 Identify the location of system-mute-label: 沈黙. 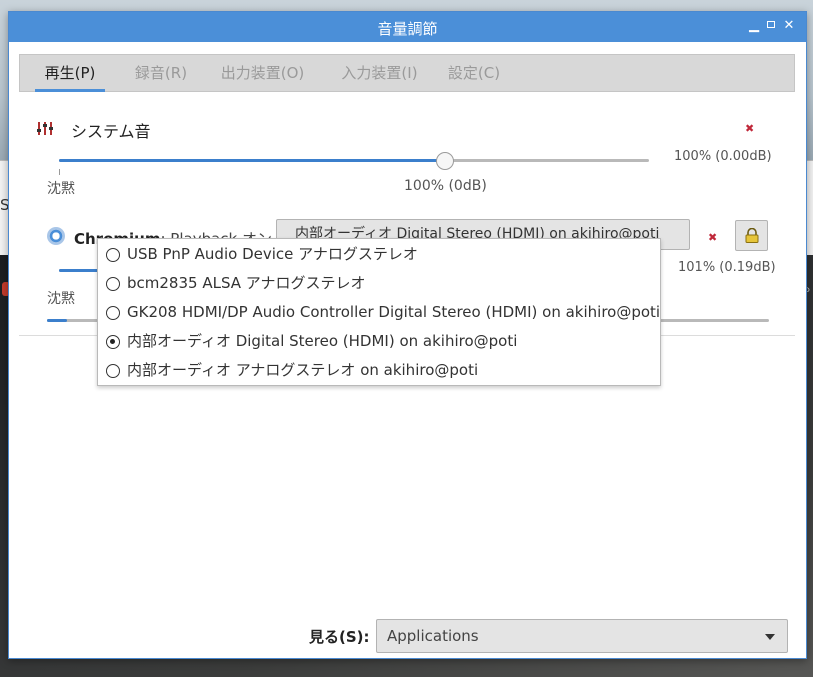
(61, 189).